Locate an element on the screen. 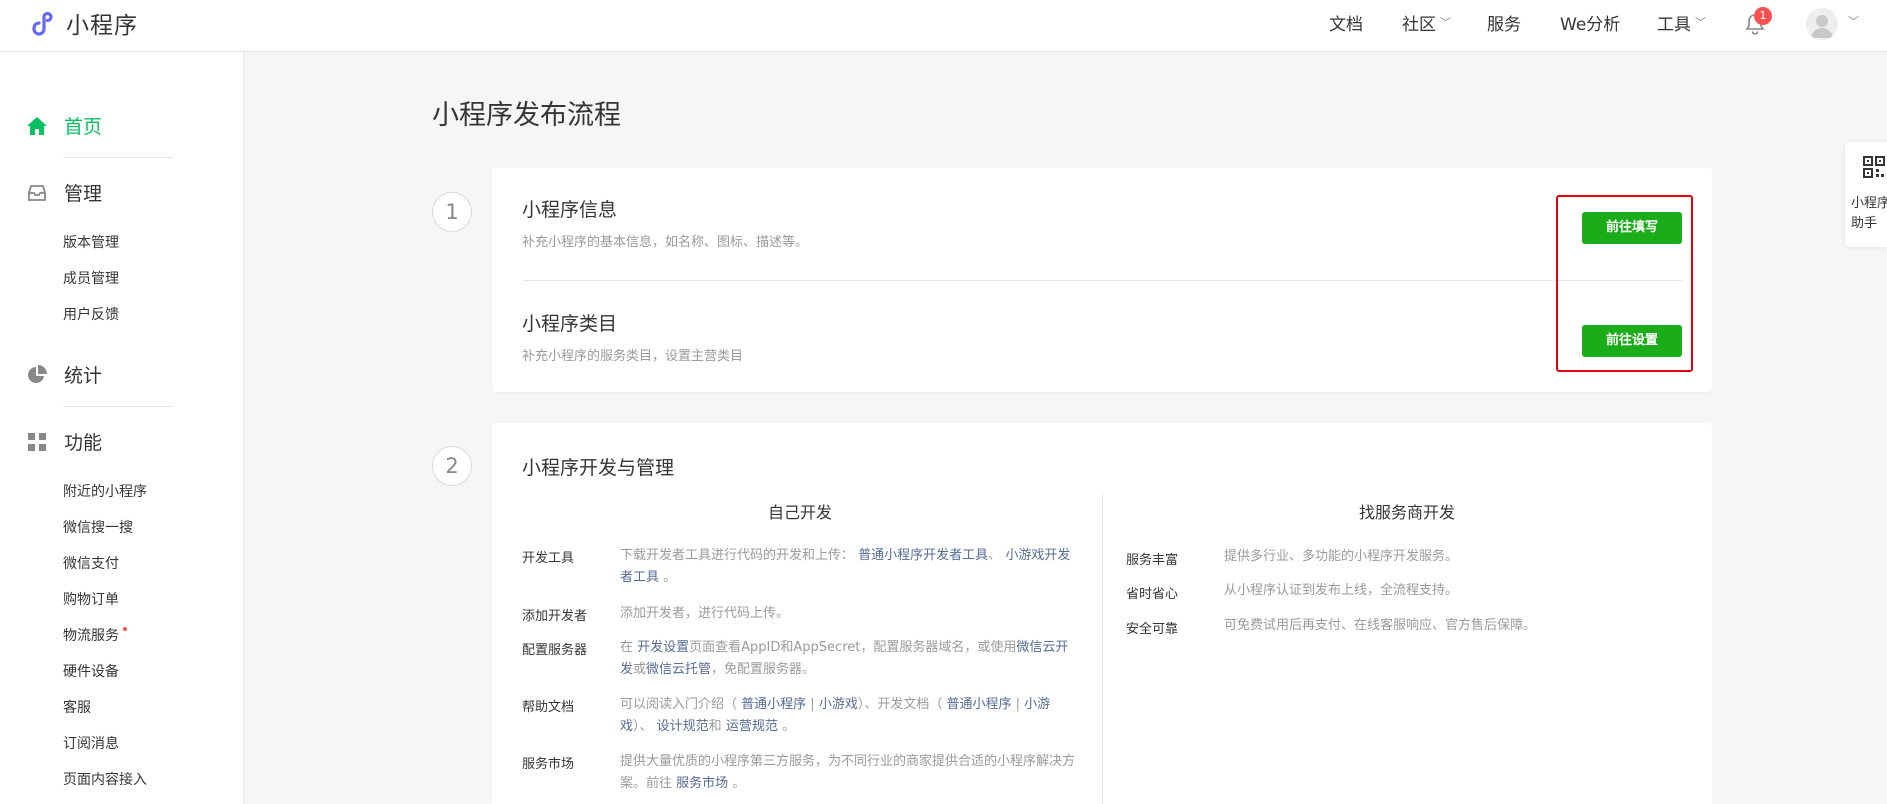 The width and height of the screenshot is (1887, 804). mid-text: ）、开发文档（ is located at coordinates (902, 704).